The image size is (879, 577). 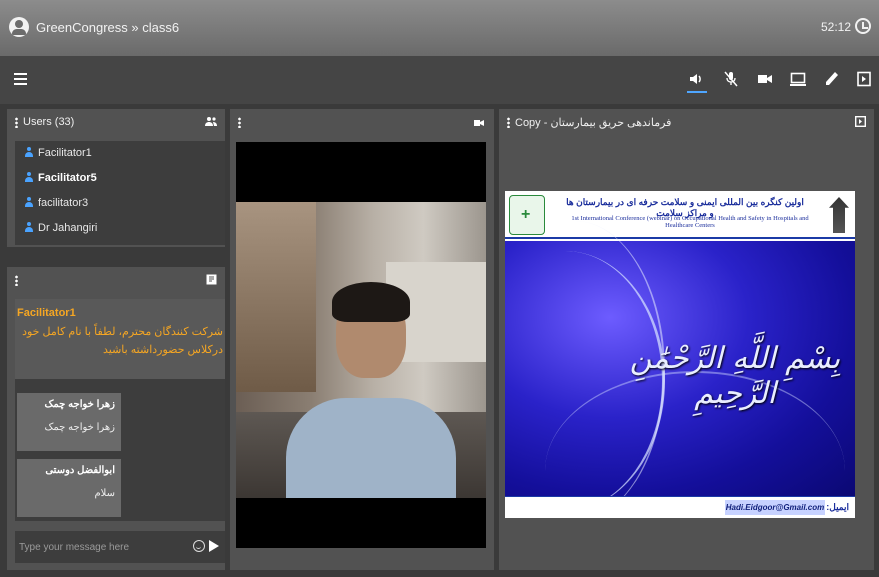 What do you see at coordinates (20, 79) in the screenshot?
I see `hamburger-menu-icon` at bounding box center [20, 79].